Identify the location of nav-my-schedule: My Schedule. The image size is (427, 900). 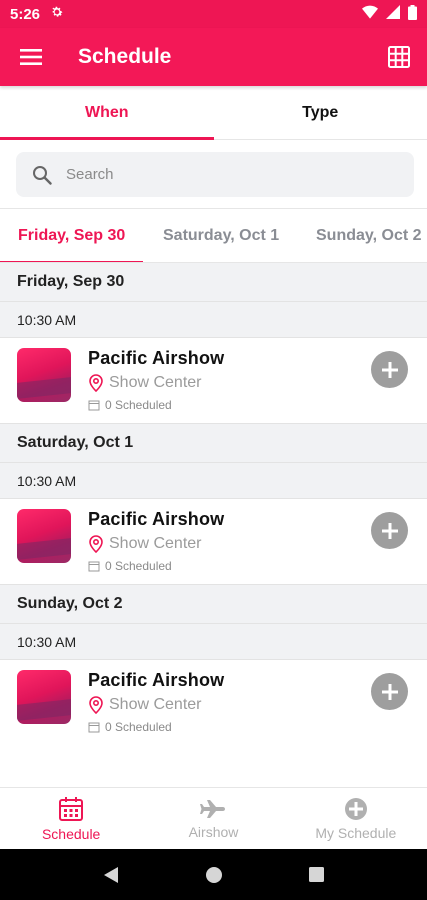
(356, 818).